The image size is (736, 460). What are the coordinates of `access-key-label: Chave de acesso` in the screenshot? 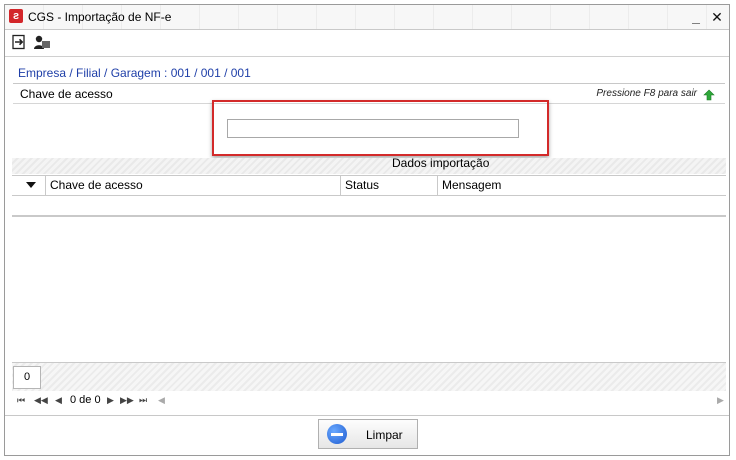 It's located at (66, 94).